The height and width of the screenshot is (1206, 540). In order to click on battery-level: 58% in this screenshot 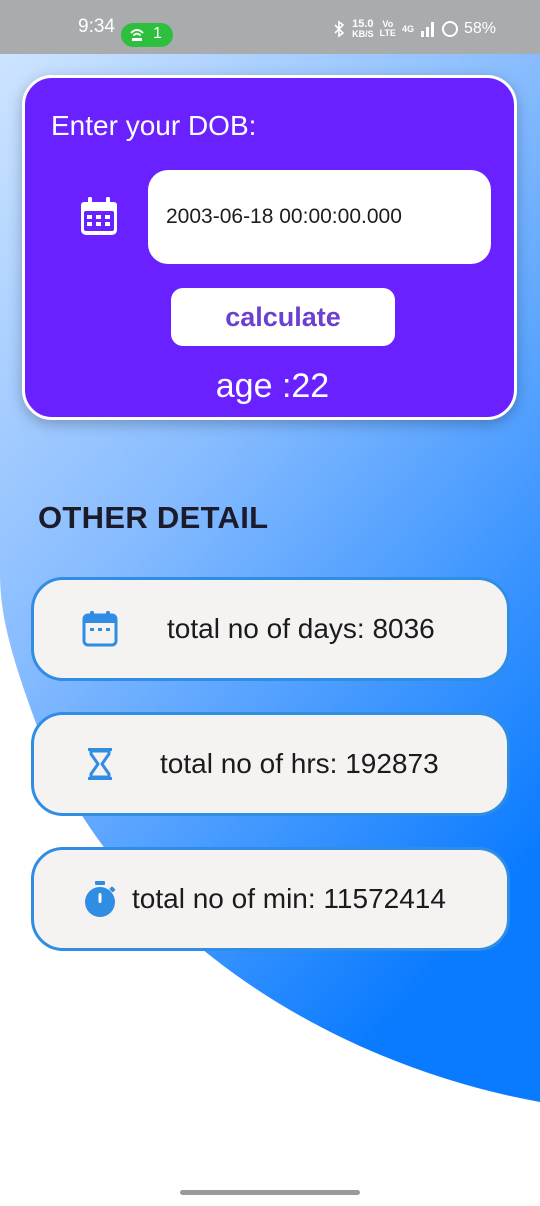, I will do `click(479, 28)`.